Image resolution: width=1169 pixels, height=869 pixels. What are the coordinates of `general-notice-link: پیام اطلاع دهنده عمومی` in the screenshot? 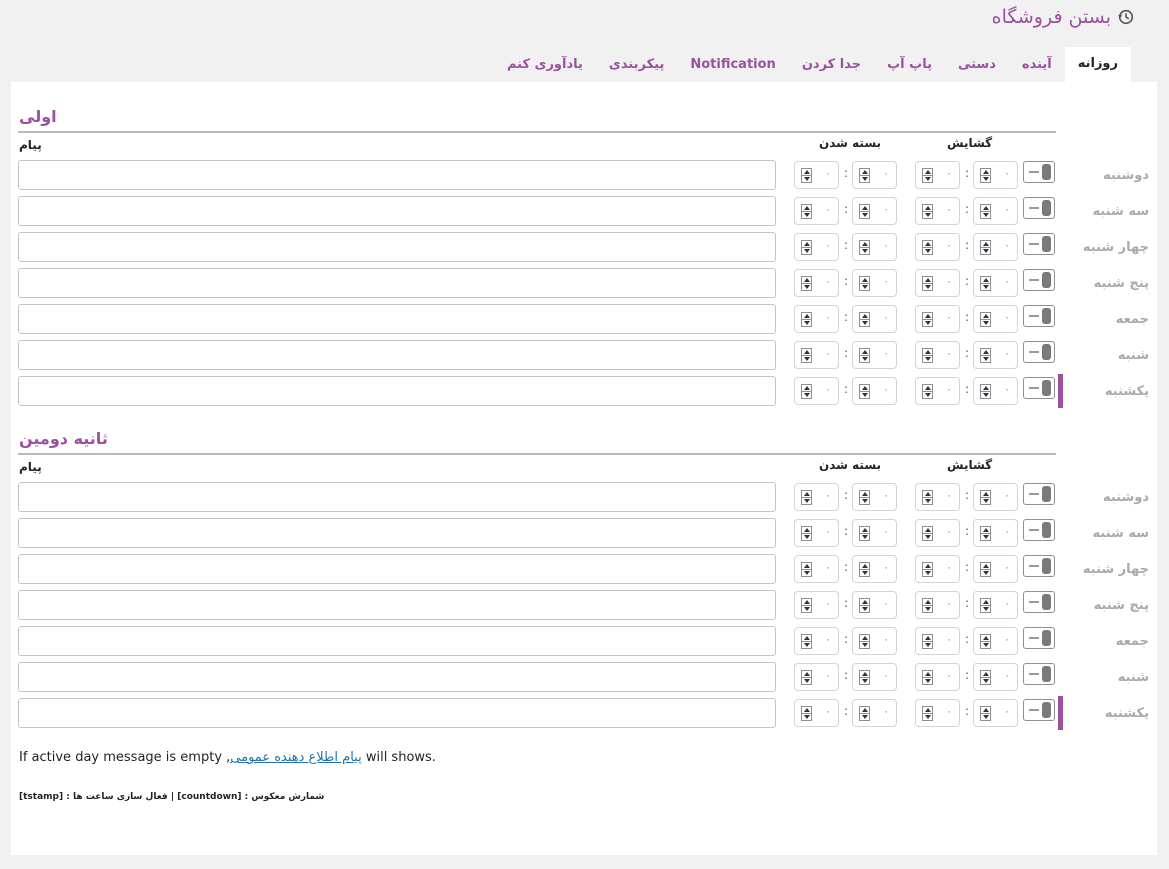 It's located at (295, 757).